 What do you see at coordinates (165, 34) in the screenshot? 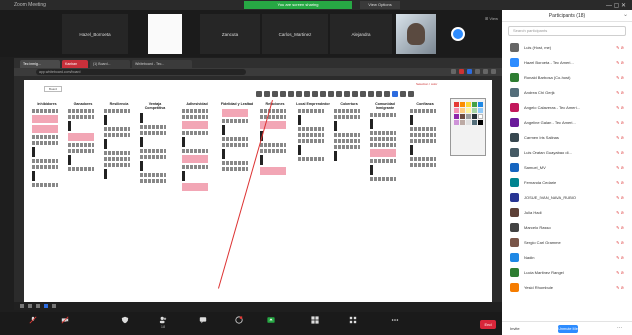
I see `participant-tile` at bounding box center [165, 34].